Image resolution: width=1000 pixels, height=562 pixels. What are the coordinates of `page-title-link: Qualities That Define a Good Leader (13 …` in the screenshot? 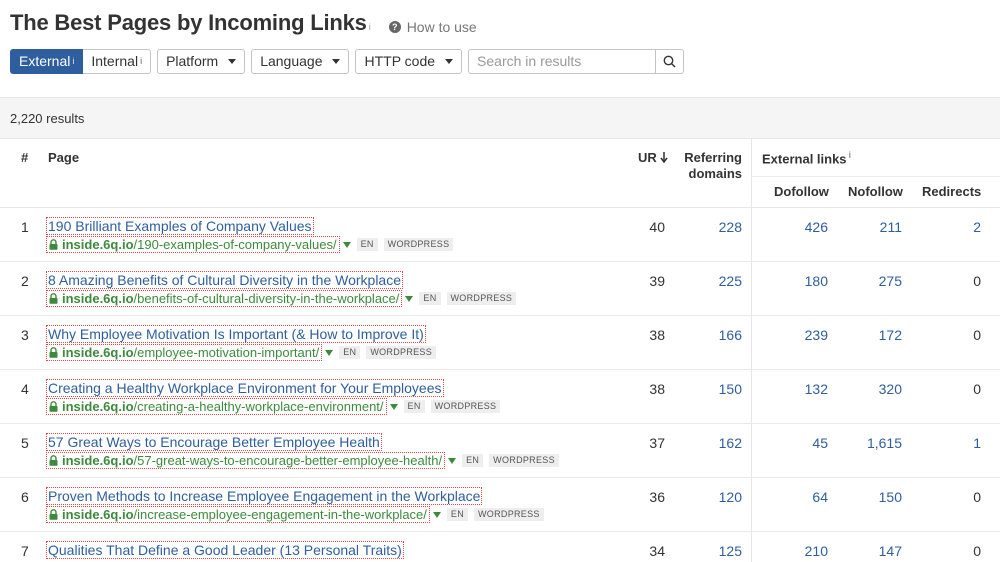 It's located at (225, 550).